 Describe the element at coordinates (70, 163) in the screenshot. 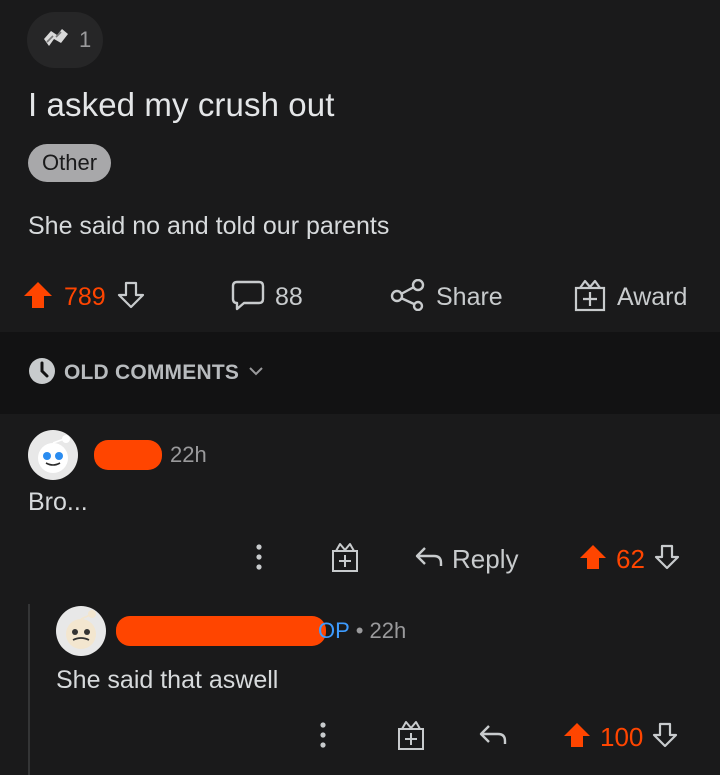

I see `post-flair: Other` at that location.